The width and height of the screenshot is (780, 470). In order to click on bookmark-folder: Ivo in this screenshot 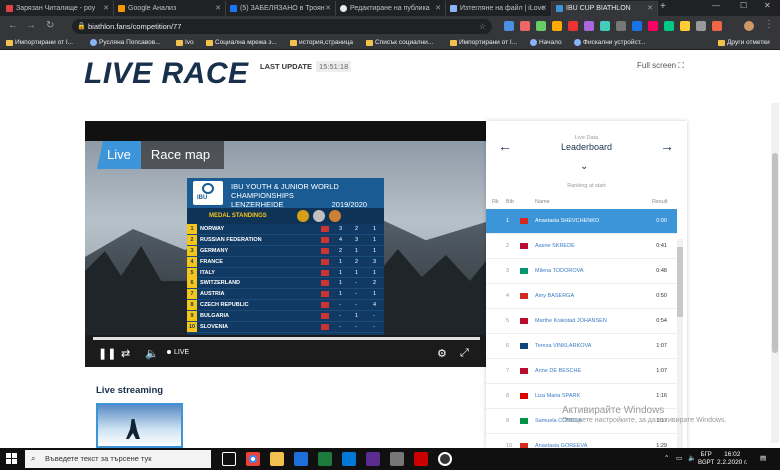, I will do `click(185, 42)`.